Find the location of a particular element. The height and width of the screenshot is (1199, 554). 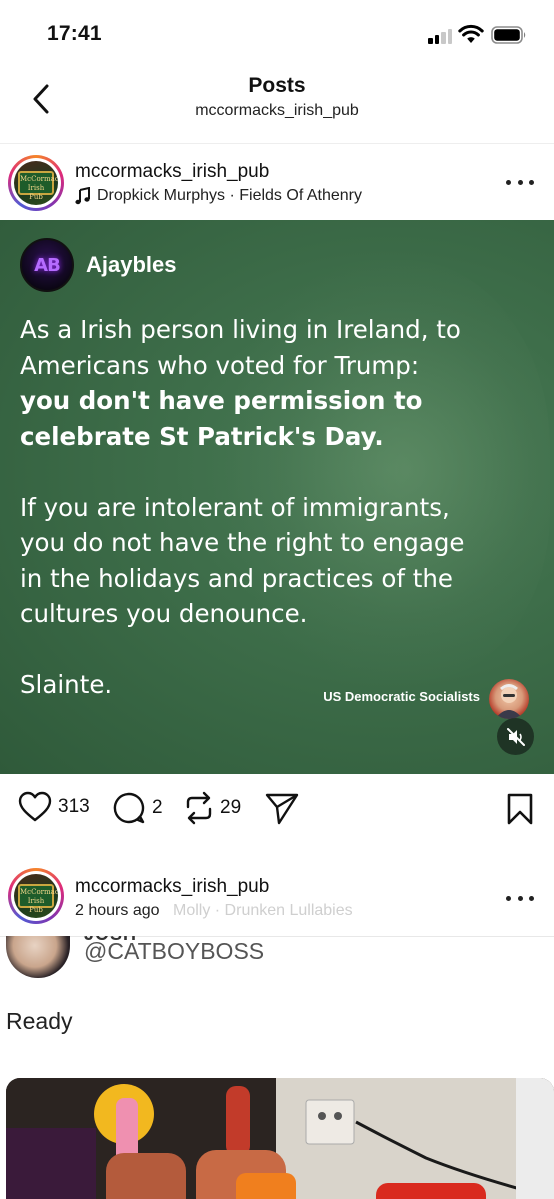

comment-count: 2 is located at coordinates (157, 807).